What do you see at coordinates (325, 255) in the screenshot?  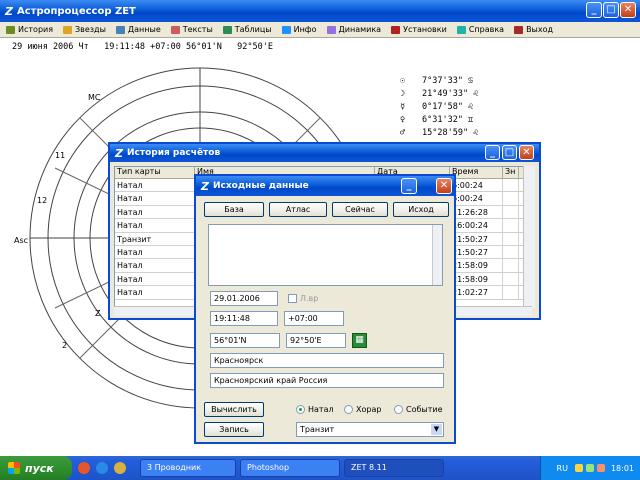 I see `notes-textarea` at bounding box center [325, 255].